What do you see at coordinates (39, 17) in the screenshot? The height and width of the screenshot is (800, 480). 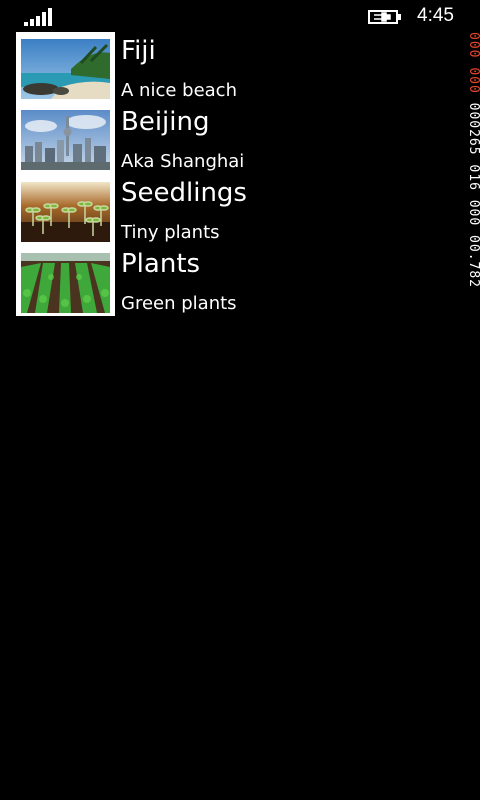 I see `signal-strength-icon` at bounding box center [39, 17].